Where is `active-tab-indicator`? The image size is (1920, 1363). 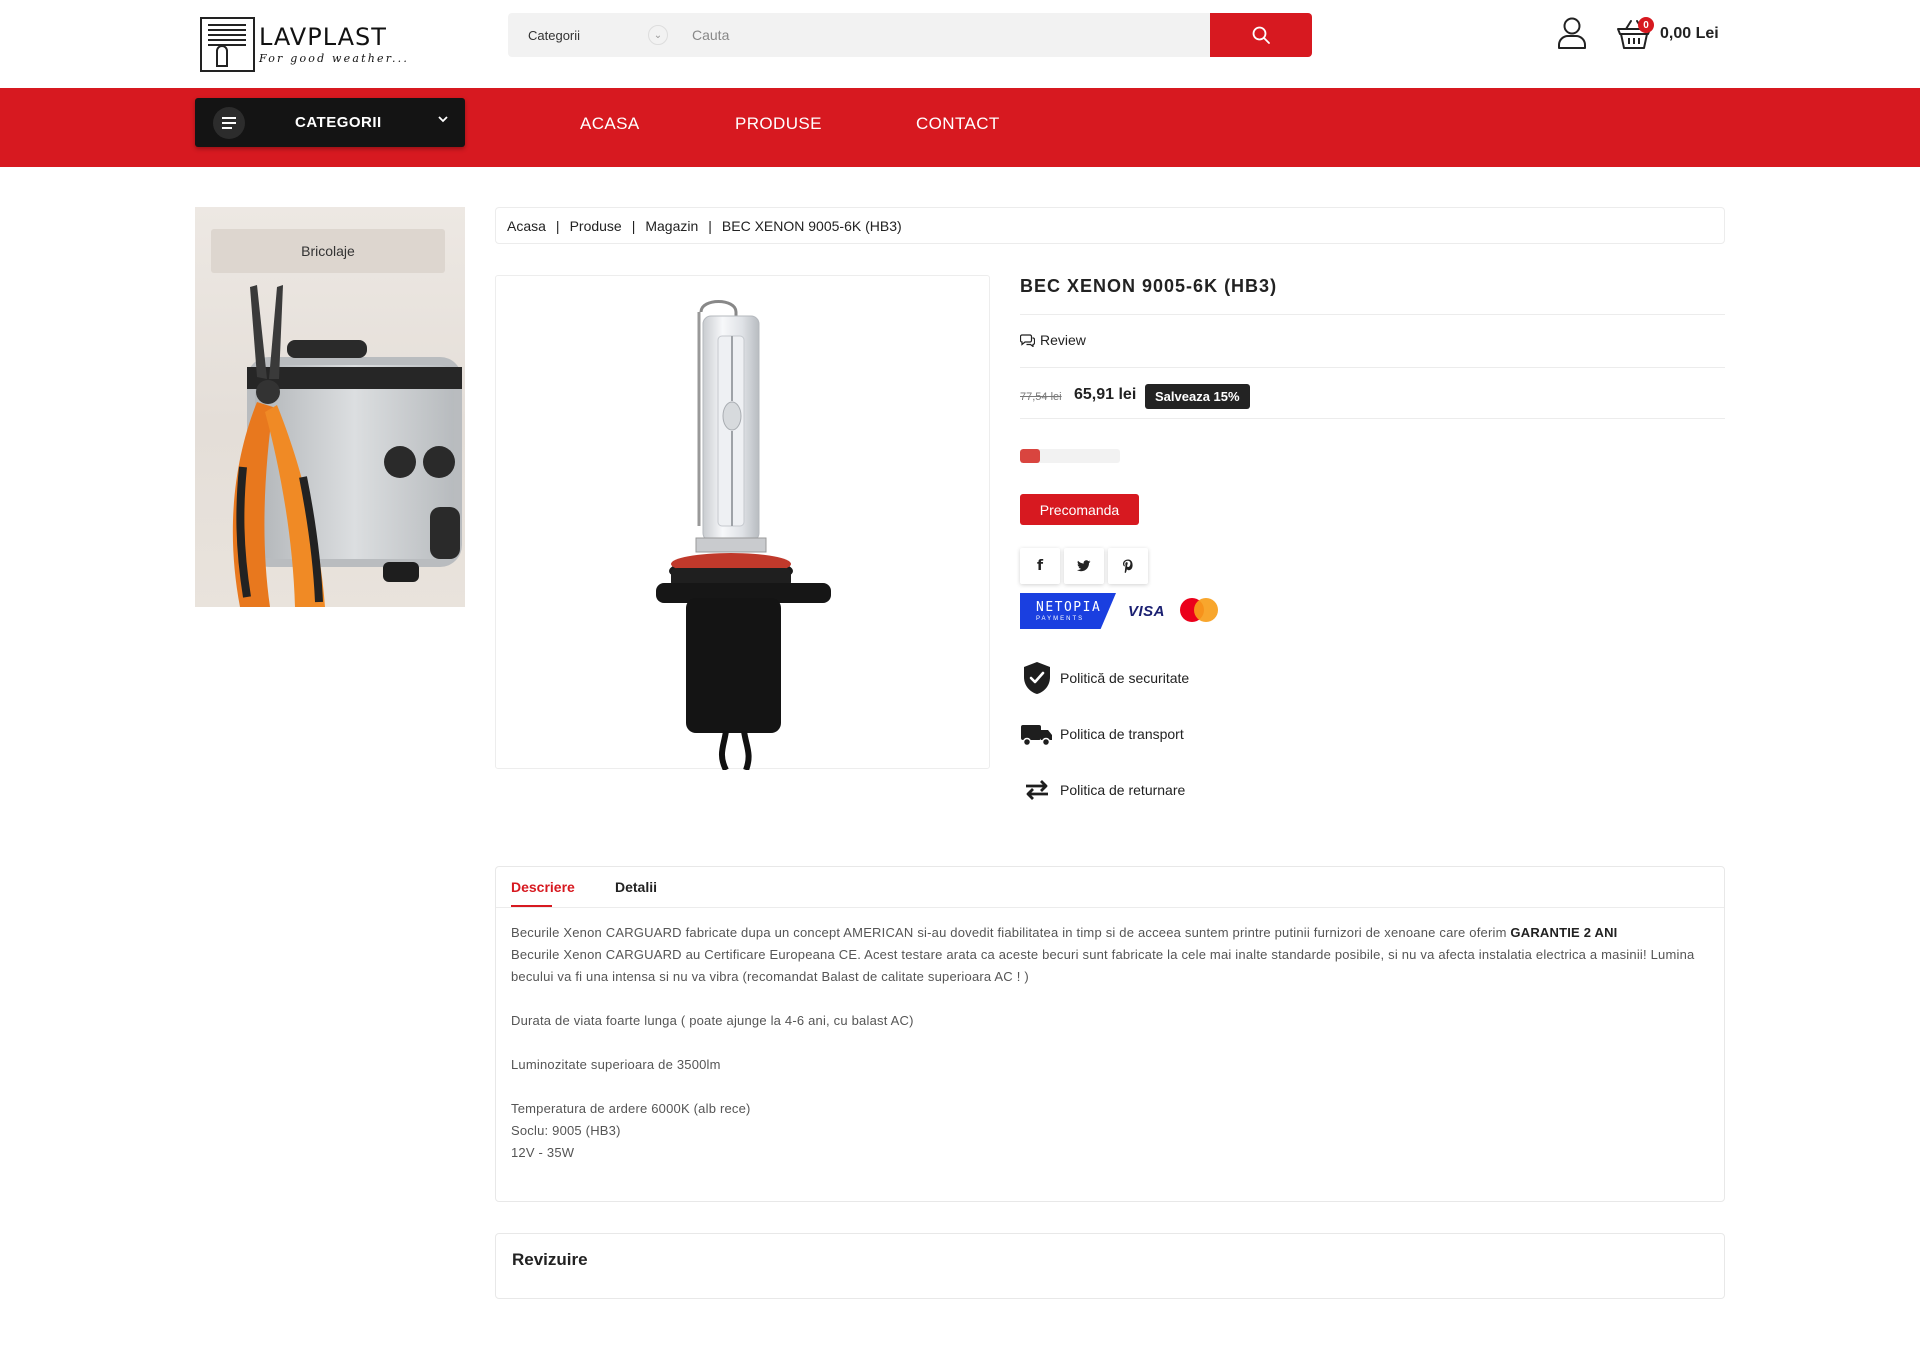
active-tab-indicator is located at coordinates (531, 906).